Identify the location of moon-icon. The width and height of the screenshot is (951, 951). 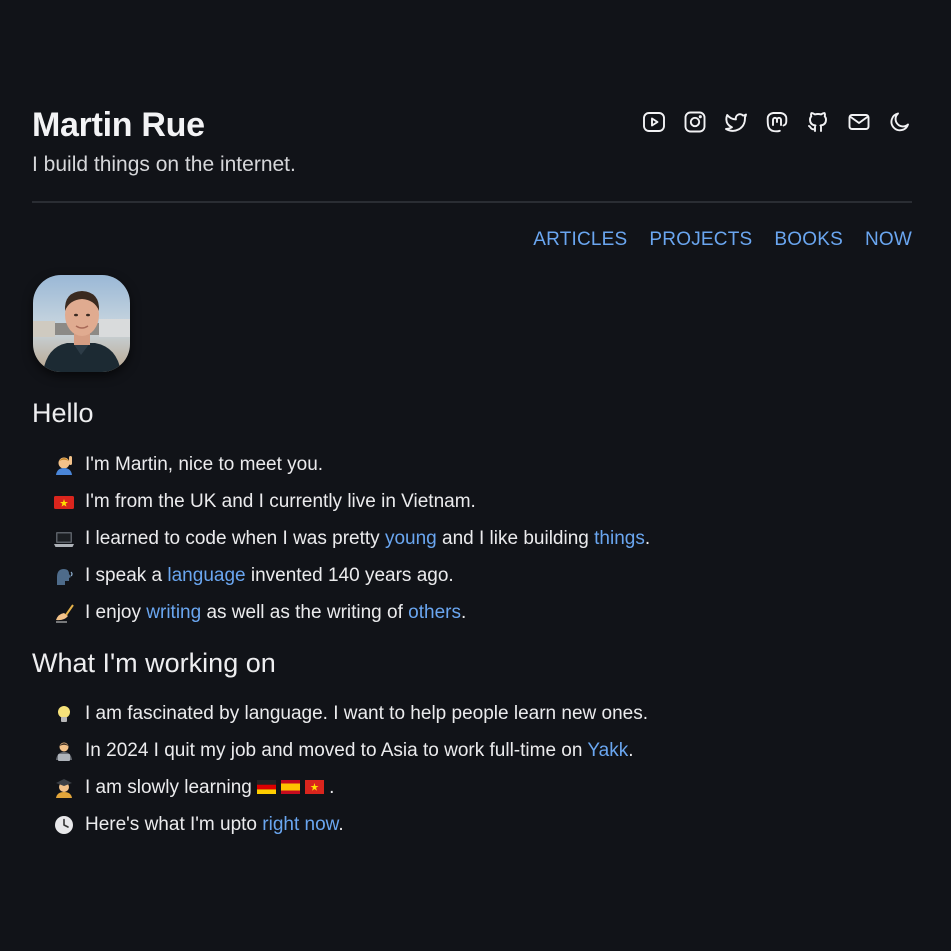
(900, 122).